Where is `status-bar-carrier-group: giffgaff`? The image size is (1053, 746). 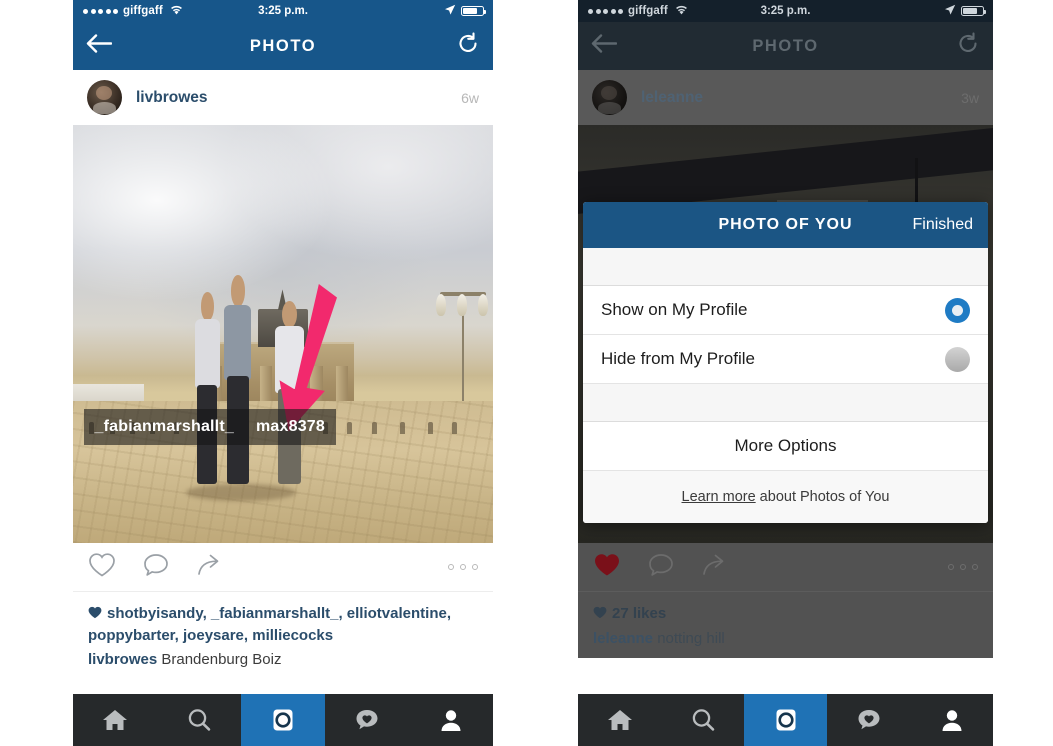
status-bar-carrier-group: giffgaff is located at coordinates (128, 11).